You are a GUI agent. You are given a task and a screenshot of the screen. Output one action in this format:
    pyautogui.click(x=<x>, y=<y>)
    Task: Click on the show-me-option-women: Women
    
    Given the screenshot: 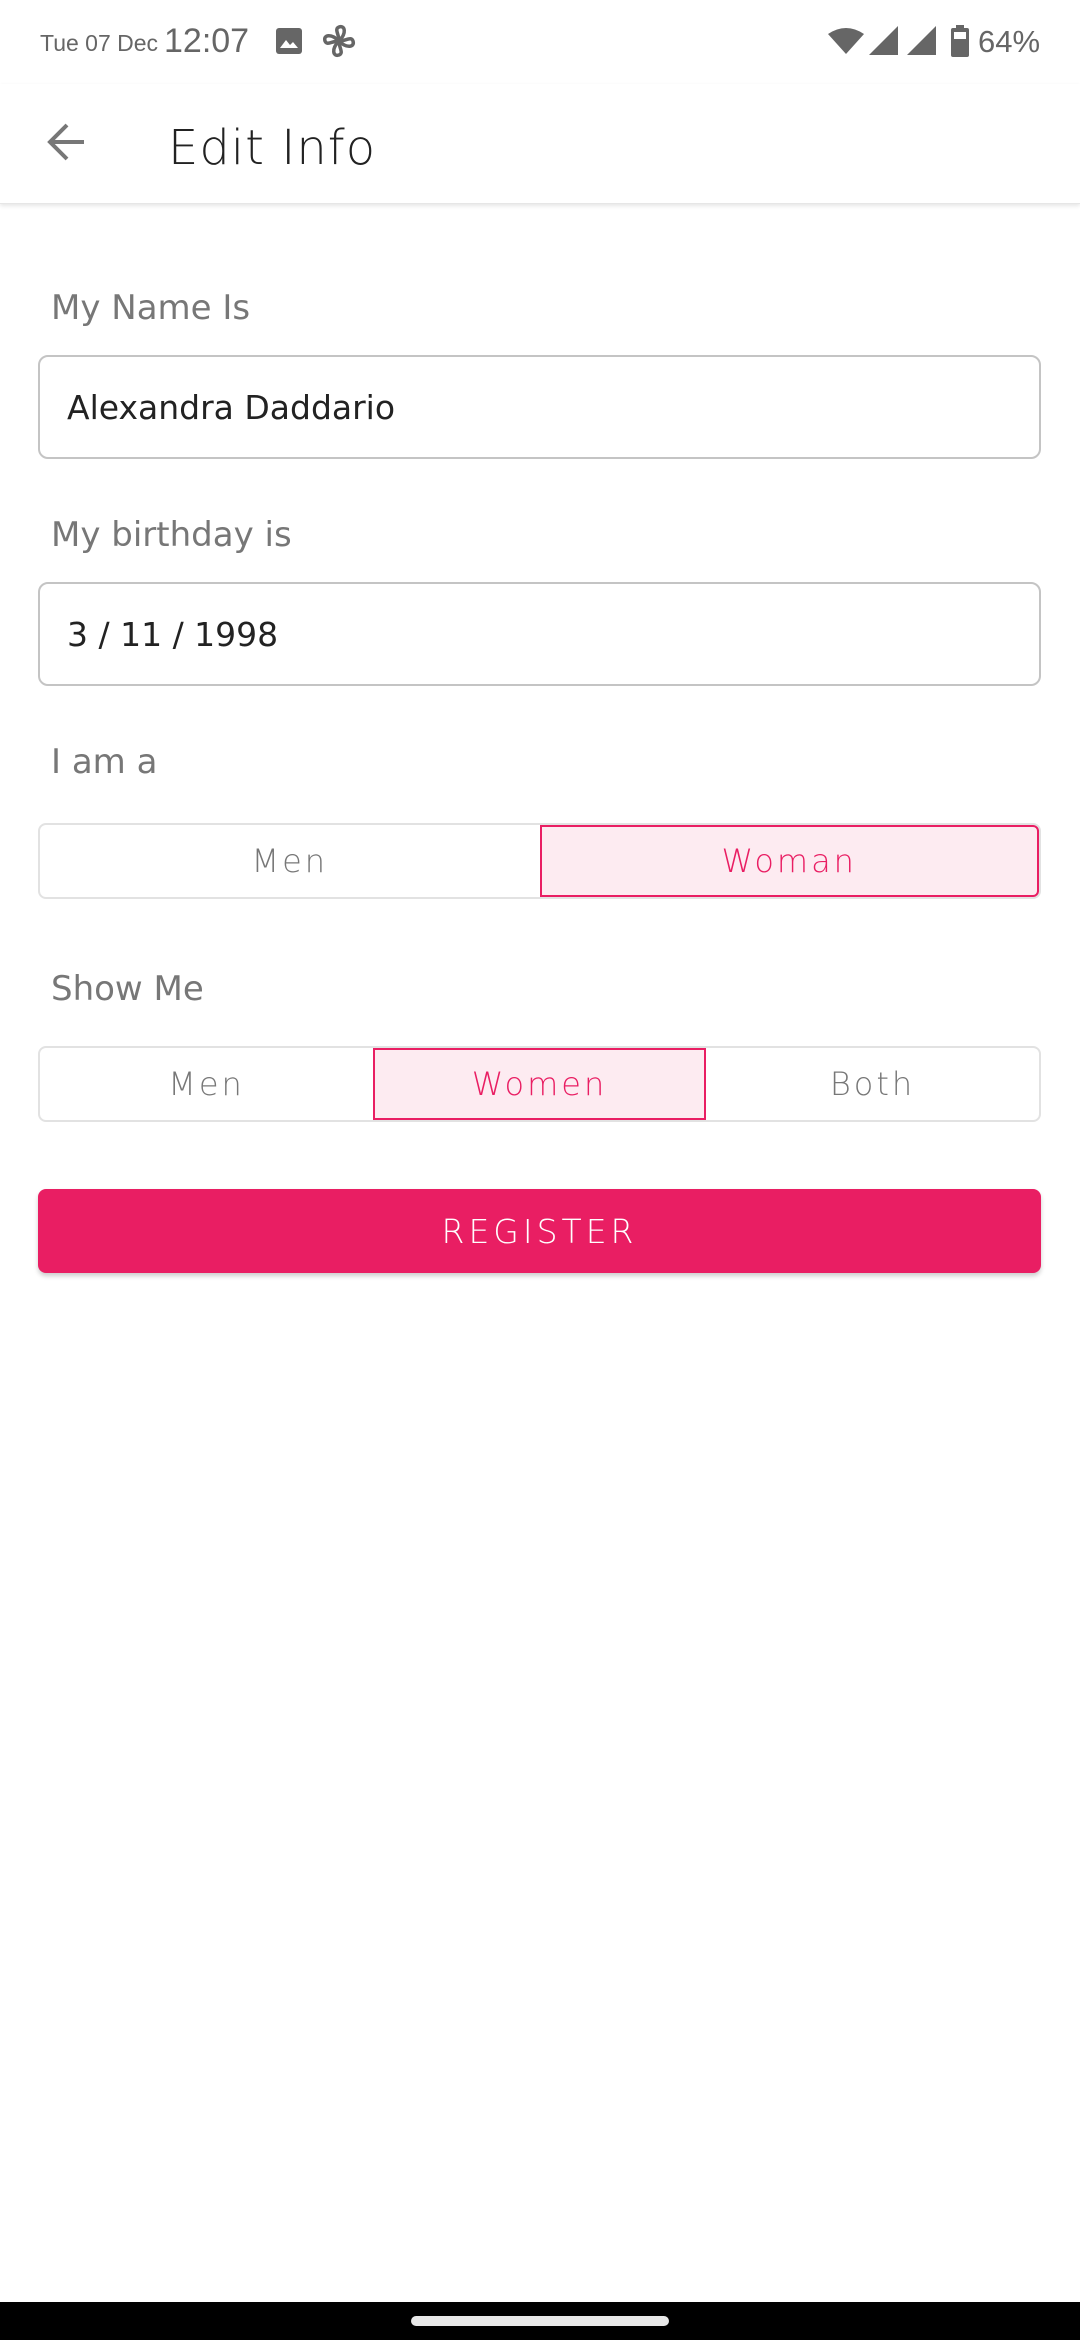 What is the action you would take?
    pyautogui.click(x=539, y=1084)
    